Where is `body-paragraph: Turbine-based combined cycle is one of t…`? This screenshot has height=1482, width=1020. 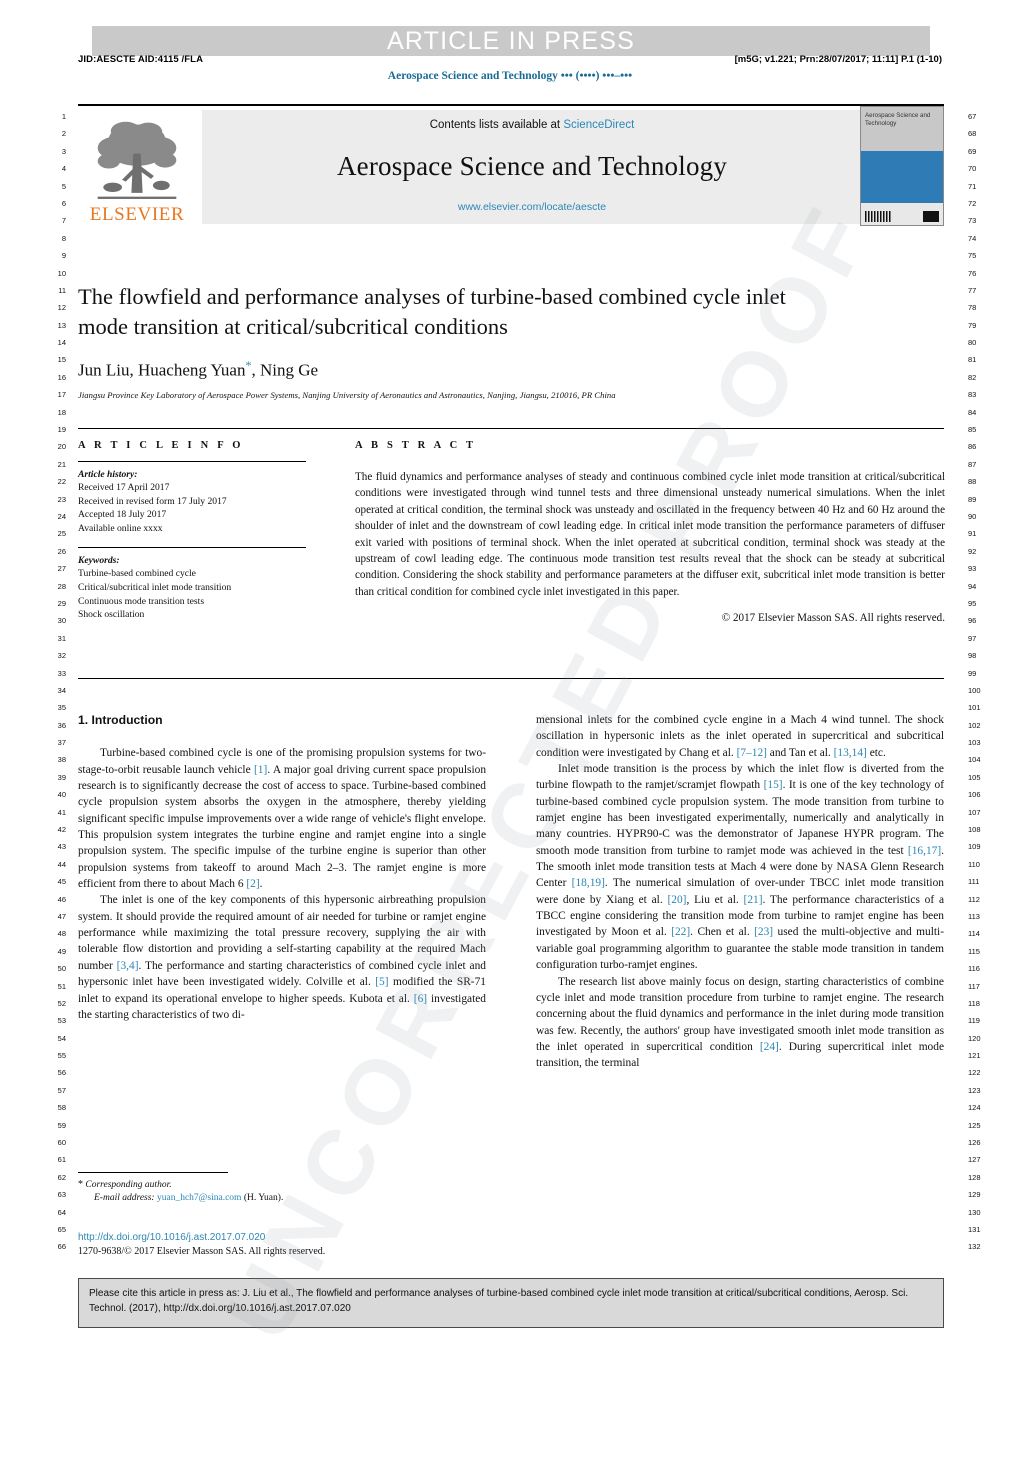 body-paragraph: Turbine-based combined cycle is one of t… is located at coordinates (282, 818).